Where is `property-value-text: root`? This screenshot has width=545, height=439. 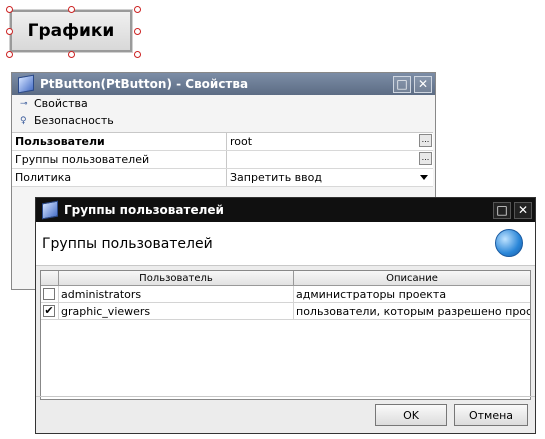
property-value-text: root is located at coordinates (241, 141).